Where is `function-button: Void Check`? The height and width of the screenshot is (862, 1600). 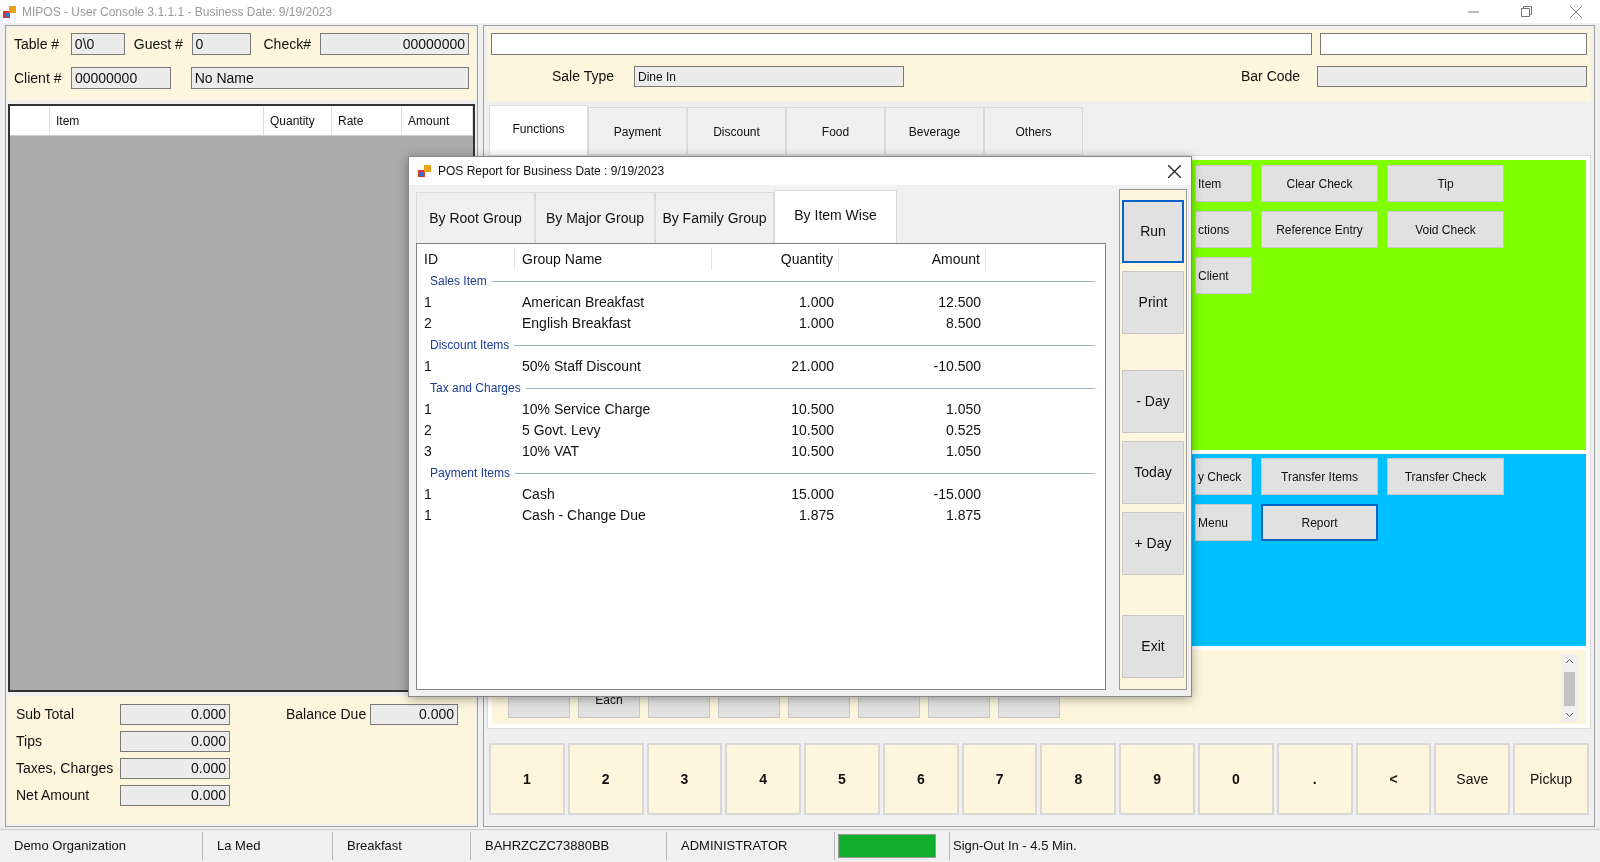 function-button: Void Check is located at coordinates (1445, 230).